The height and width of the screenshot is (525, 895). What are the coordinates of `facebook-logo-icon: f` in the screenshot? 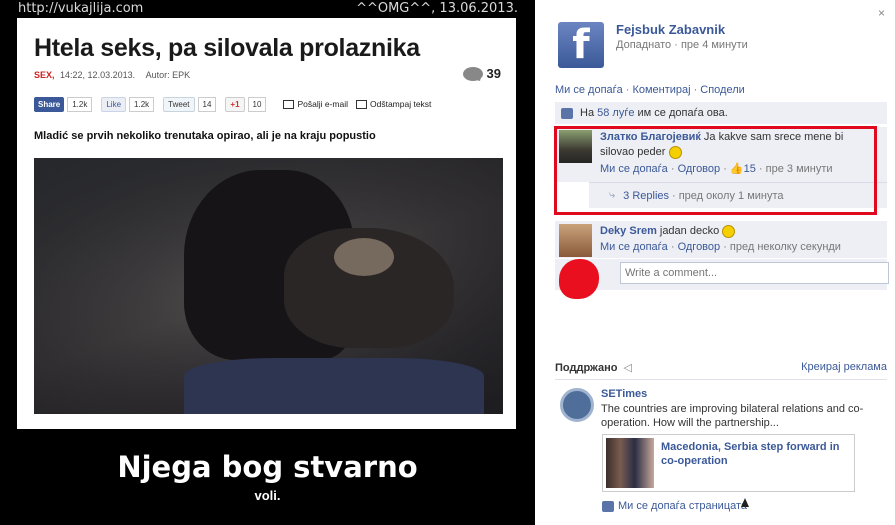 It's located at (581, 45).